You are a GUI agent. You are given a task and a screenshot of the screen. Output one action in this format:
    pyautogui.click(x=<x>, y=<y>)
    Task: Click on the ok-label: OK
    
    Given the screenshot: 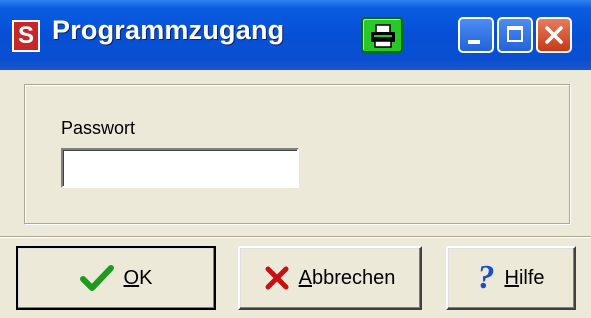 What is the action you would take?
    pyautogui.click(x=138, y=277)
    